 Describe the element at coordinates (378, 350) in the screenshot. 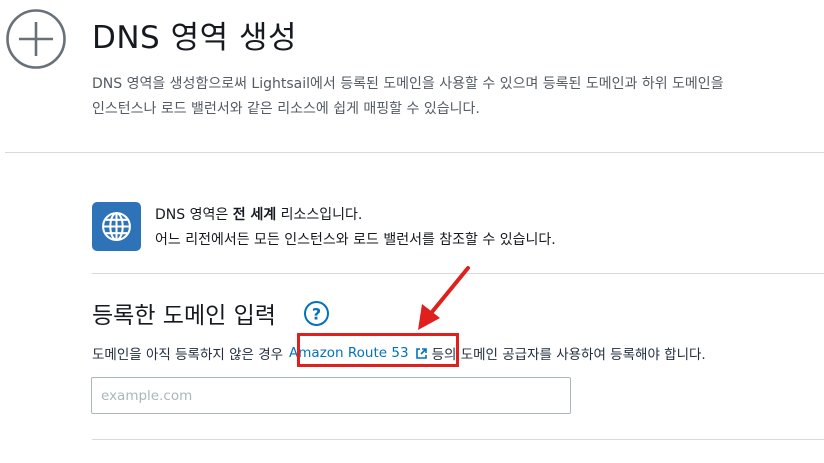

I see `highlight-box` at that location.